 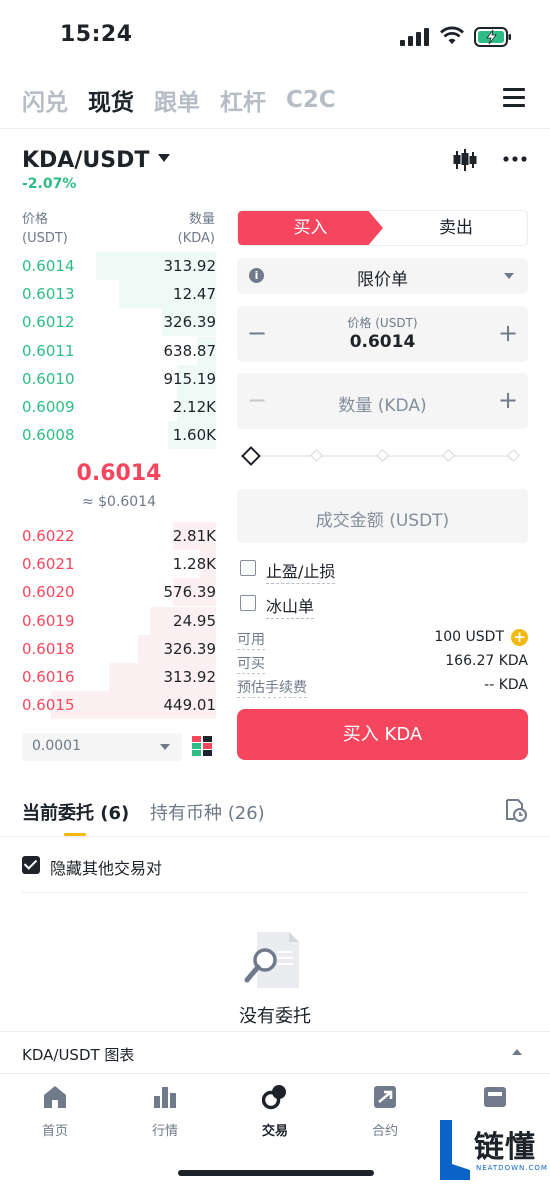 I want to click on quantity-placeholder: 数量 (KDA), so click(x=382, y=406).